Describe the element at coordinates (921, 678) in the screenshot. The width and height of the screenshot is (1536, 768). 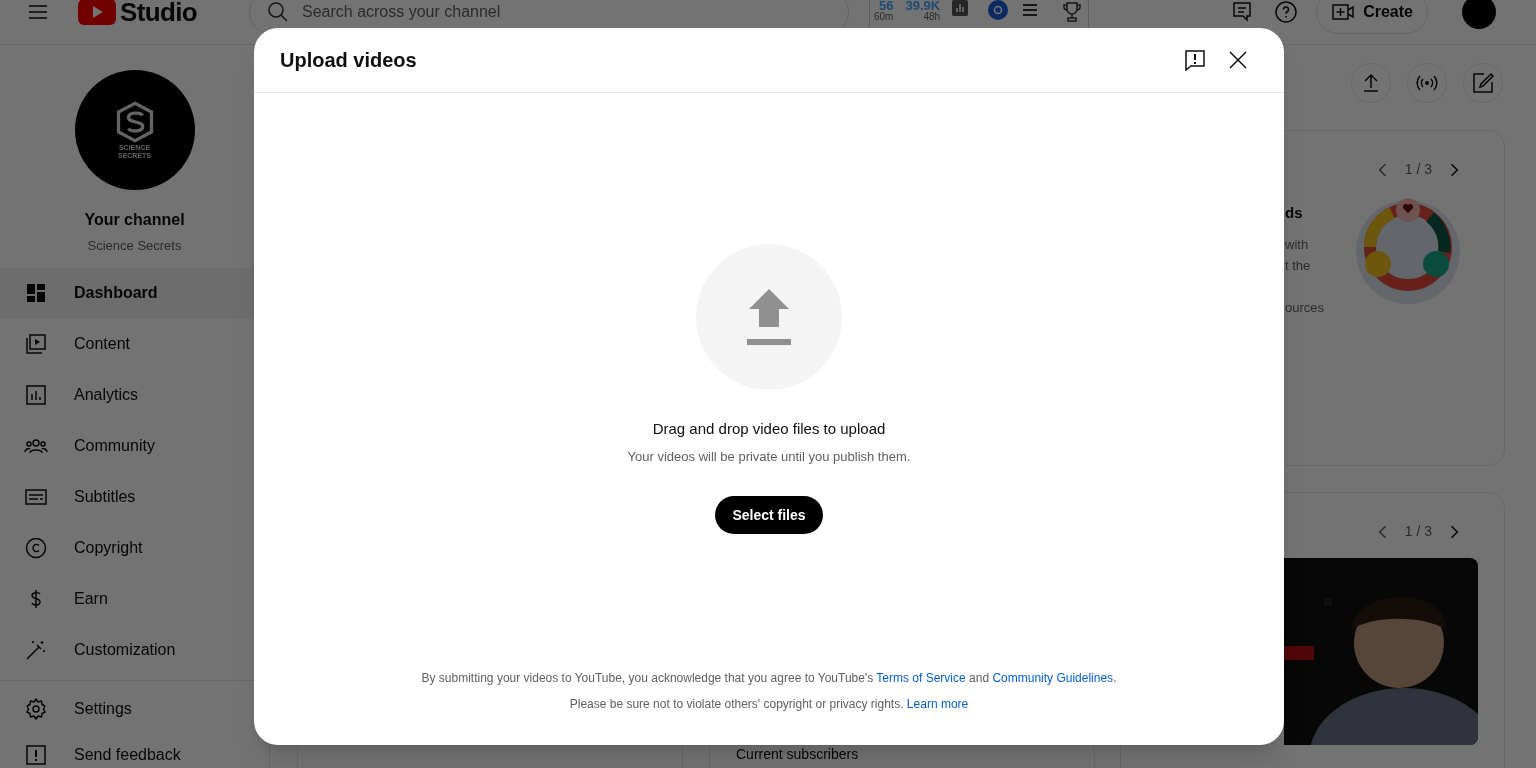
I see `legal-link: Terms of Service` at that location.